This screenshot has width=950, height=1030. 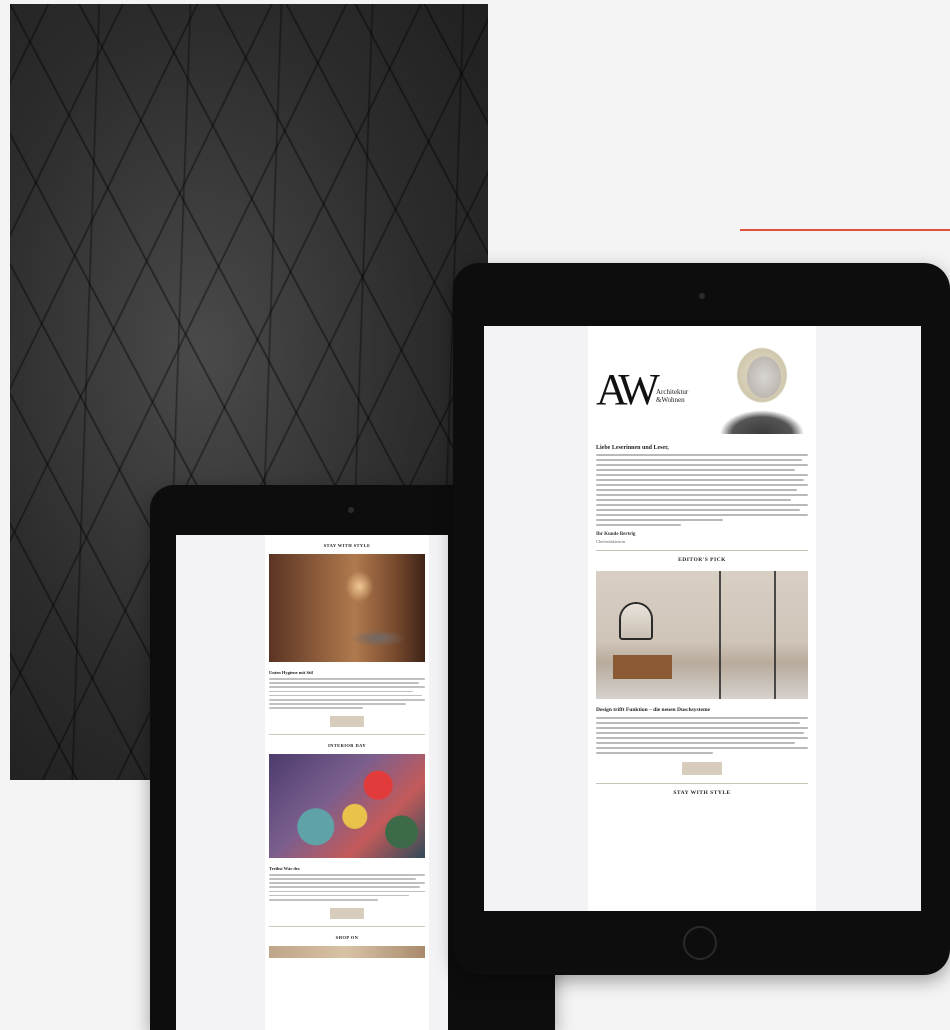 I want to click on colorful-art-image, so click(x=347, y=805).